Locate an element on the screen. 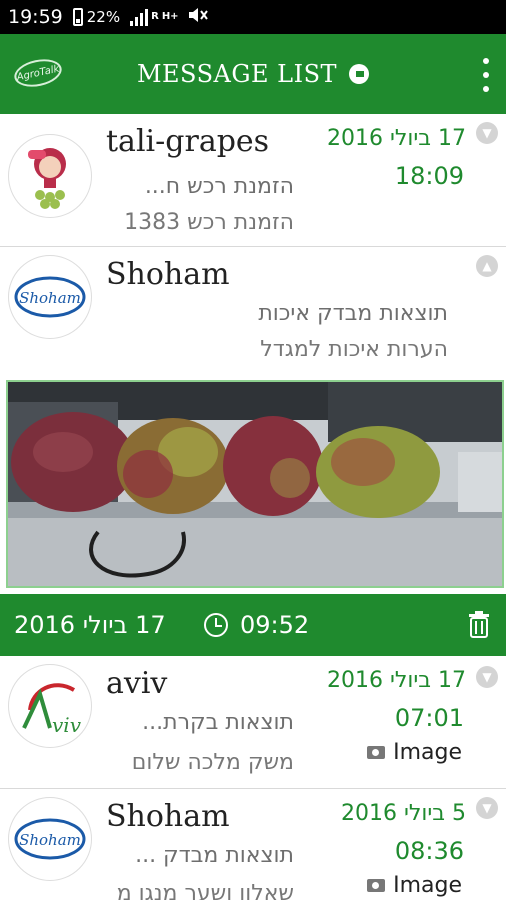 Image resolution: width=506 pixels, height=900 pixels. avatar is located at coordinates (50, 176).